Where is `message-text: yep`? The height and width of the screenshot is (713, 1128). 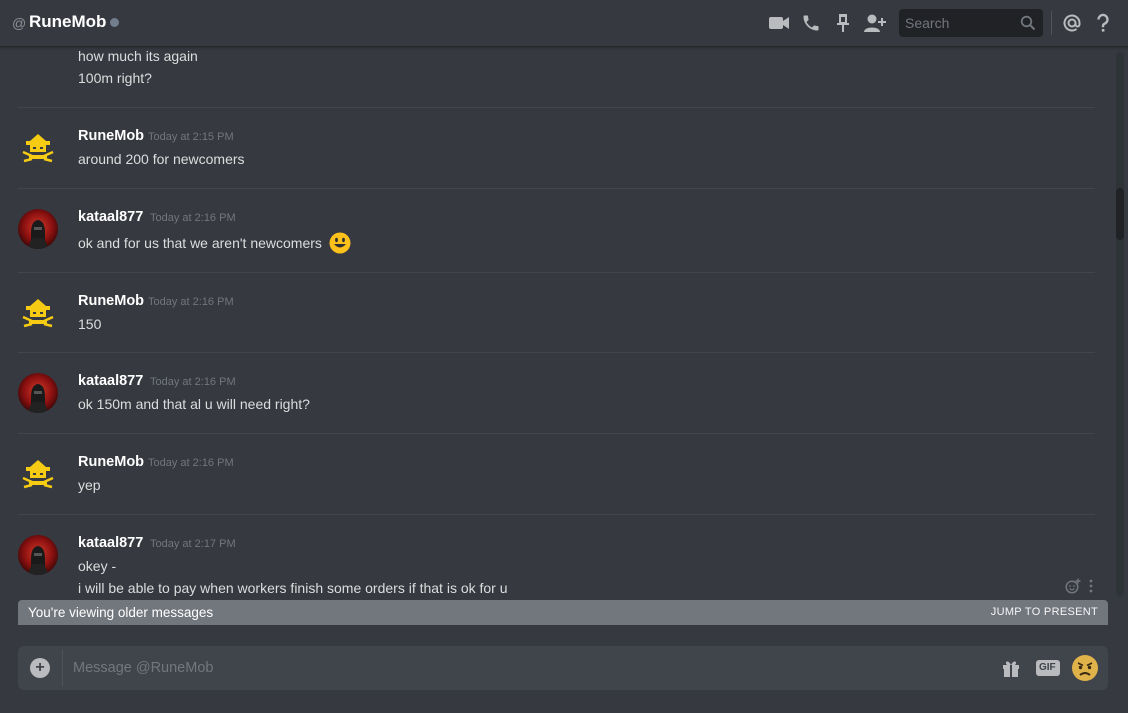 message-text: yep is located at coordinates (89, 485).